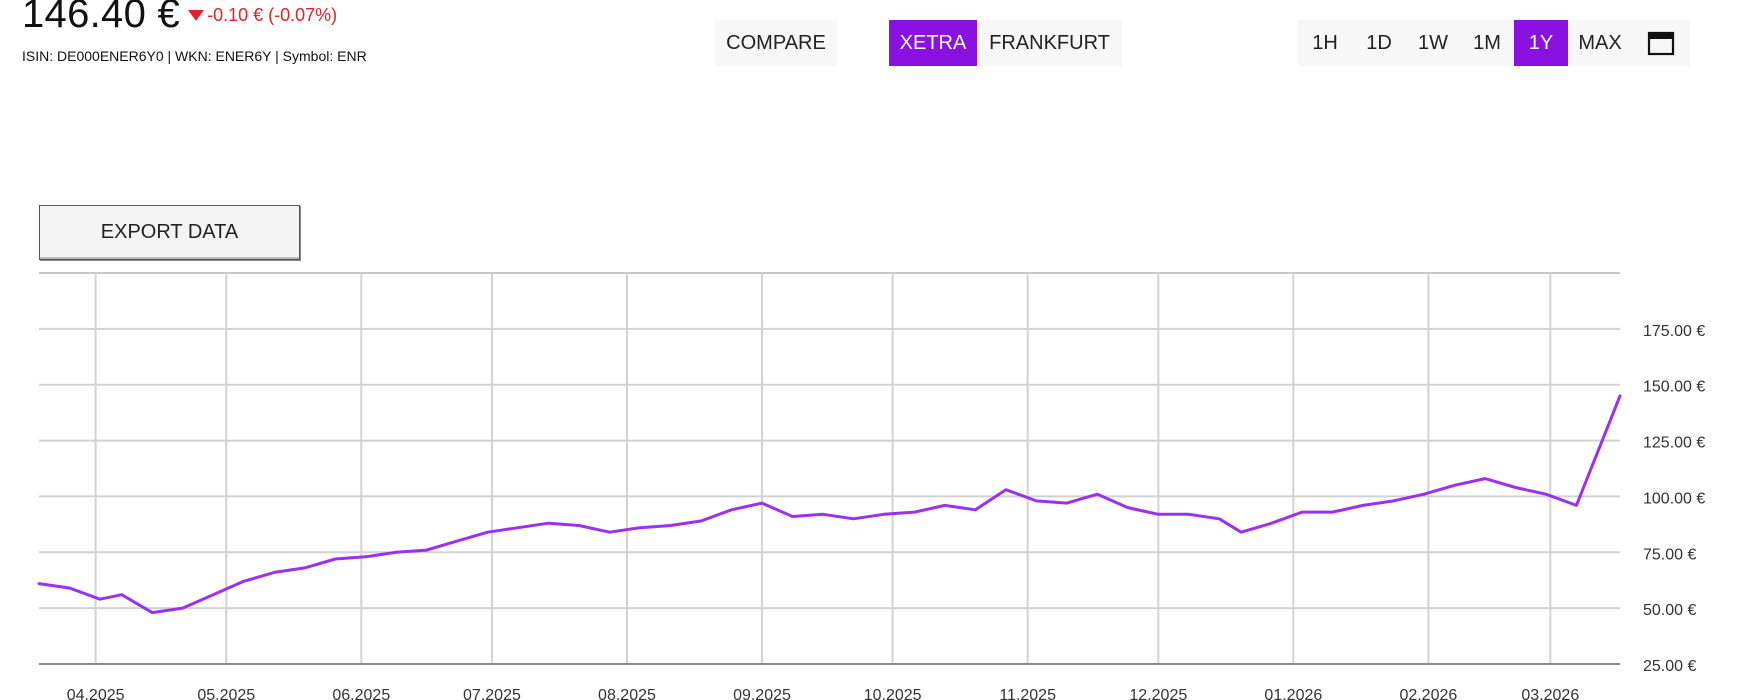 This screenshot has width=1750, height=700. What do you see at coordinates (1487, 43) in the screenshot?
I see `range-1m: 1M` at bounding box center [1487, 43].